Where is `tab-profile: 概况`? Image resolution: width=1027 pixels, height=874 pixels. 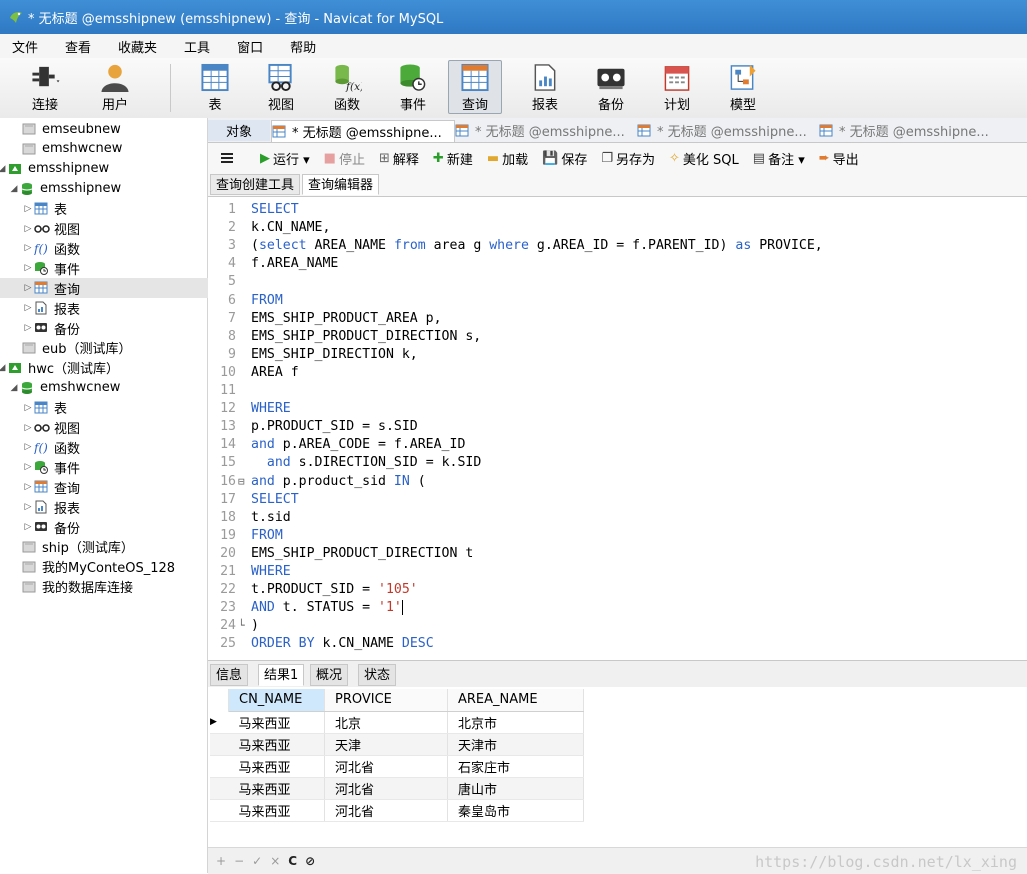 tab-profile: 概况 is located at coordinates (329, 675).